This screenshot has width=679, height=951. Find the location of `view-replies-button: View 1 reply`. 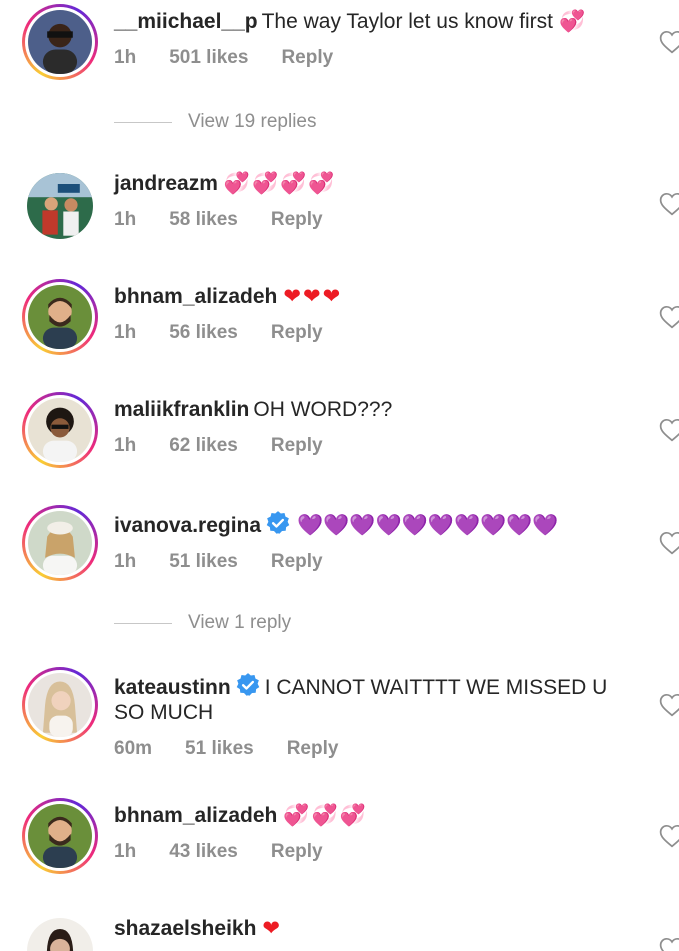

view-replies-button: View 1 reply is located at coordinates (202, 623).